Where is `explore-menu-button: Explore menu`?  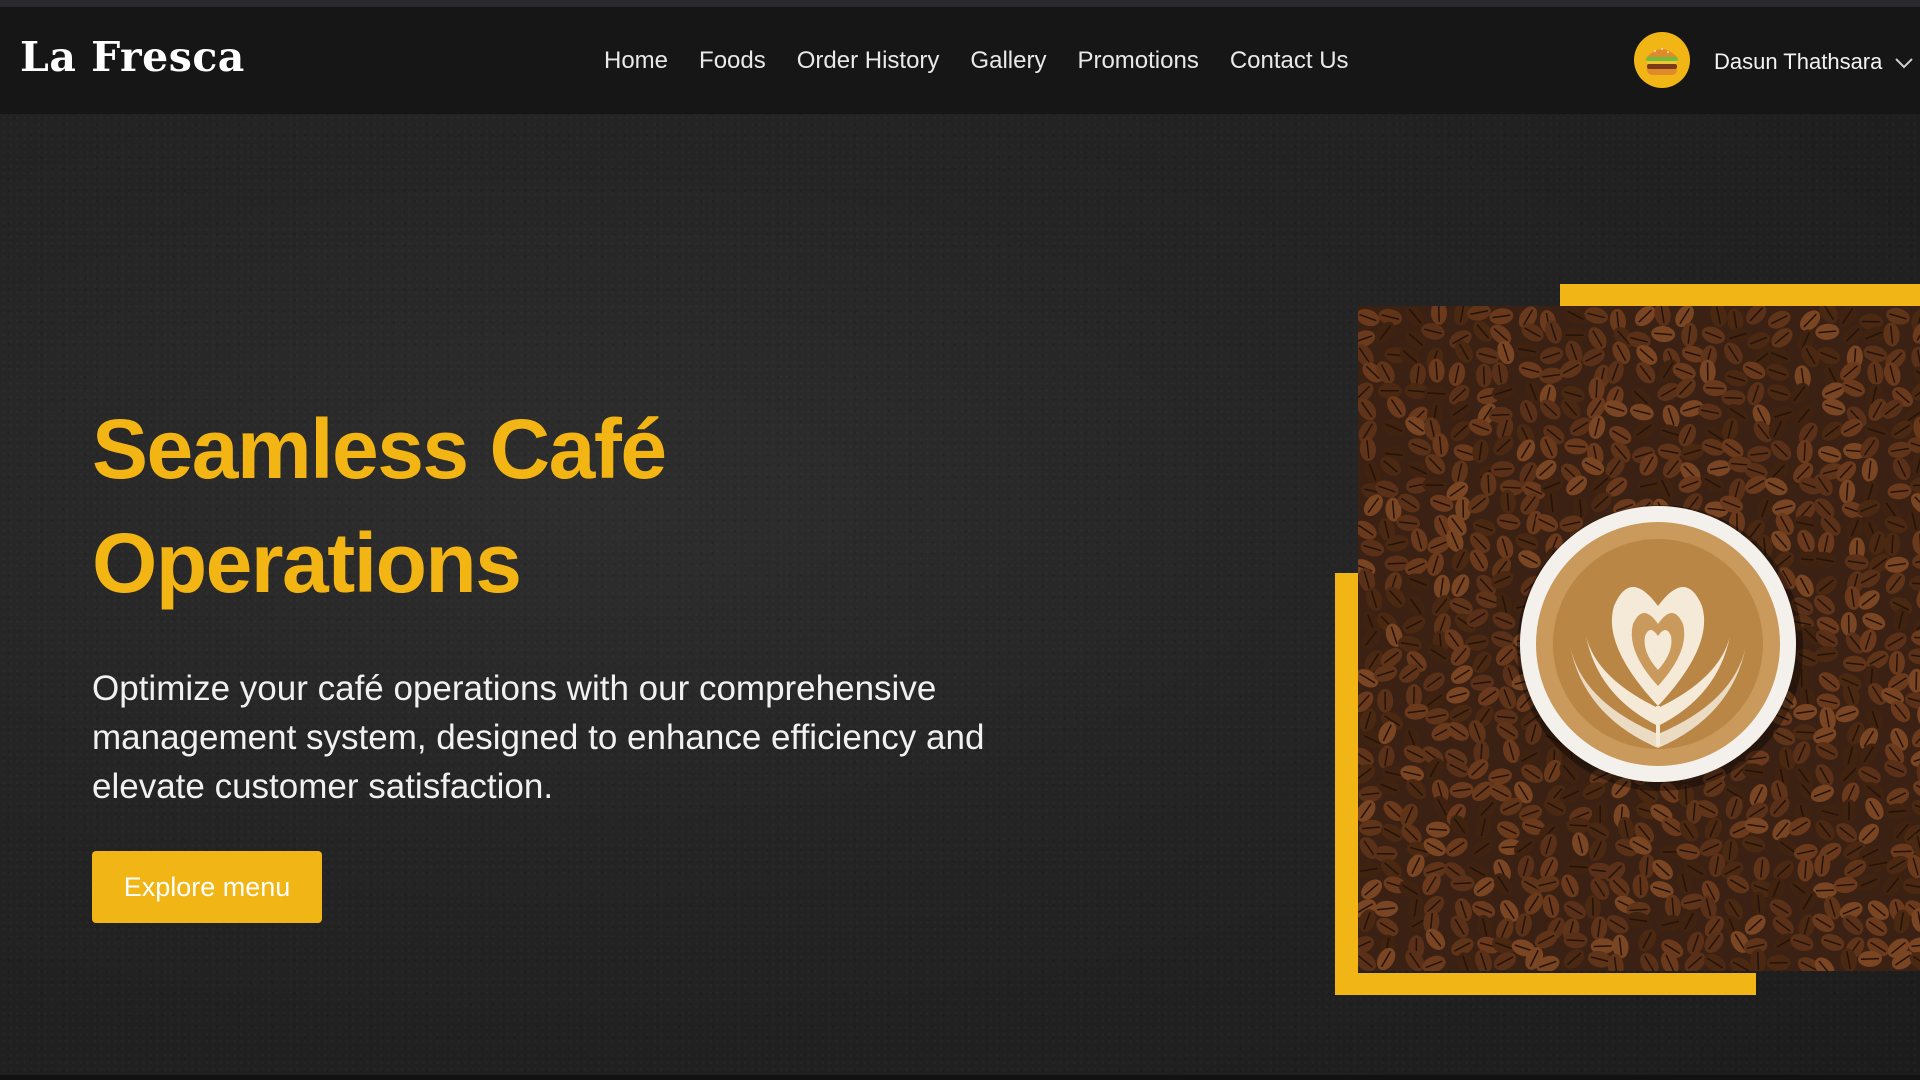
explore-menu-button: Explore menu is located at coordinates (207, 887).